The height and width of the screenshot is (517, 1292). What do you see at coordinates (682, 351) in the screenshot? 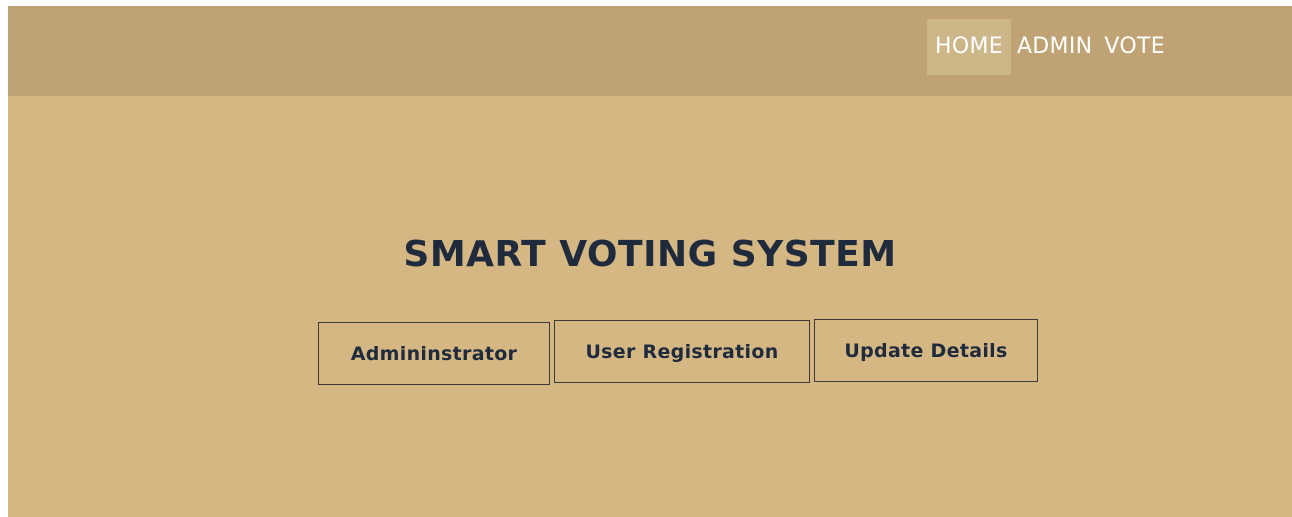
I see `user-registration-button: User Registration` at bounding box center [682, 351].